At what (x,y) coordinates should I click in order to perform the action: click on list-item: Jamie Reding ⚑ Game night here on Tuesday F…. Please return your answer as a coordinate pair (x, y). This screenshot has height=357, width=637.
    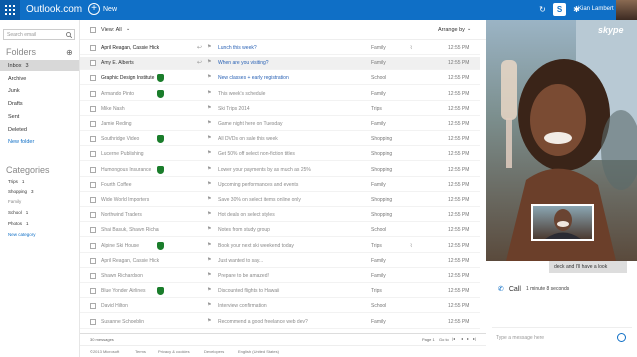
    Looking at the image, I should click on (280, 124).